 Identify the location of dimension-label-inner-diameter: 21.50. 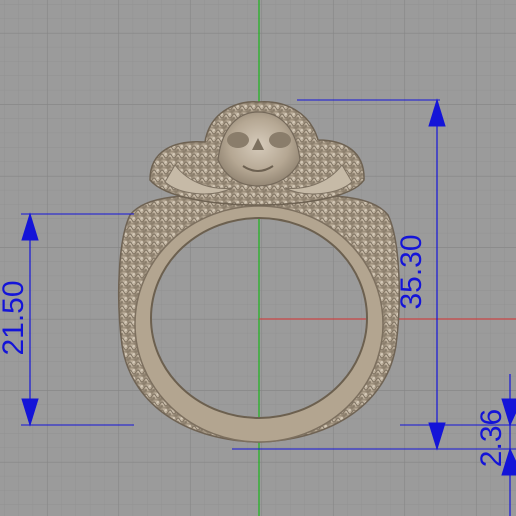
(15, 317).